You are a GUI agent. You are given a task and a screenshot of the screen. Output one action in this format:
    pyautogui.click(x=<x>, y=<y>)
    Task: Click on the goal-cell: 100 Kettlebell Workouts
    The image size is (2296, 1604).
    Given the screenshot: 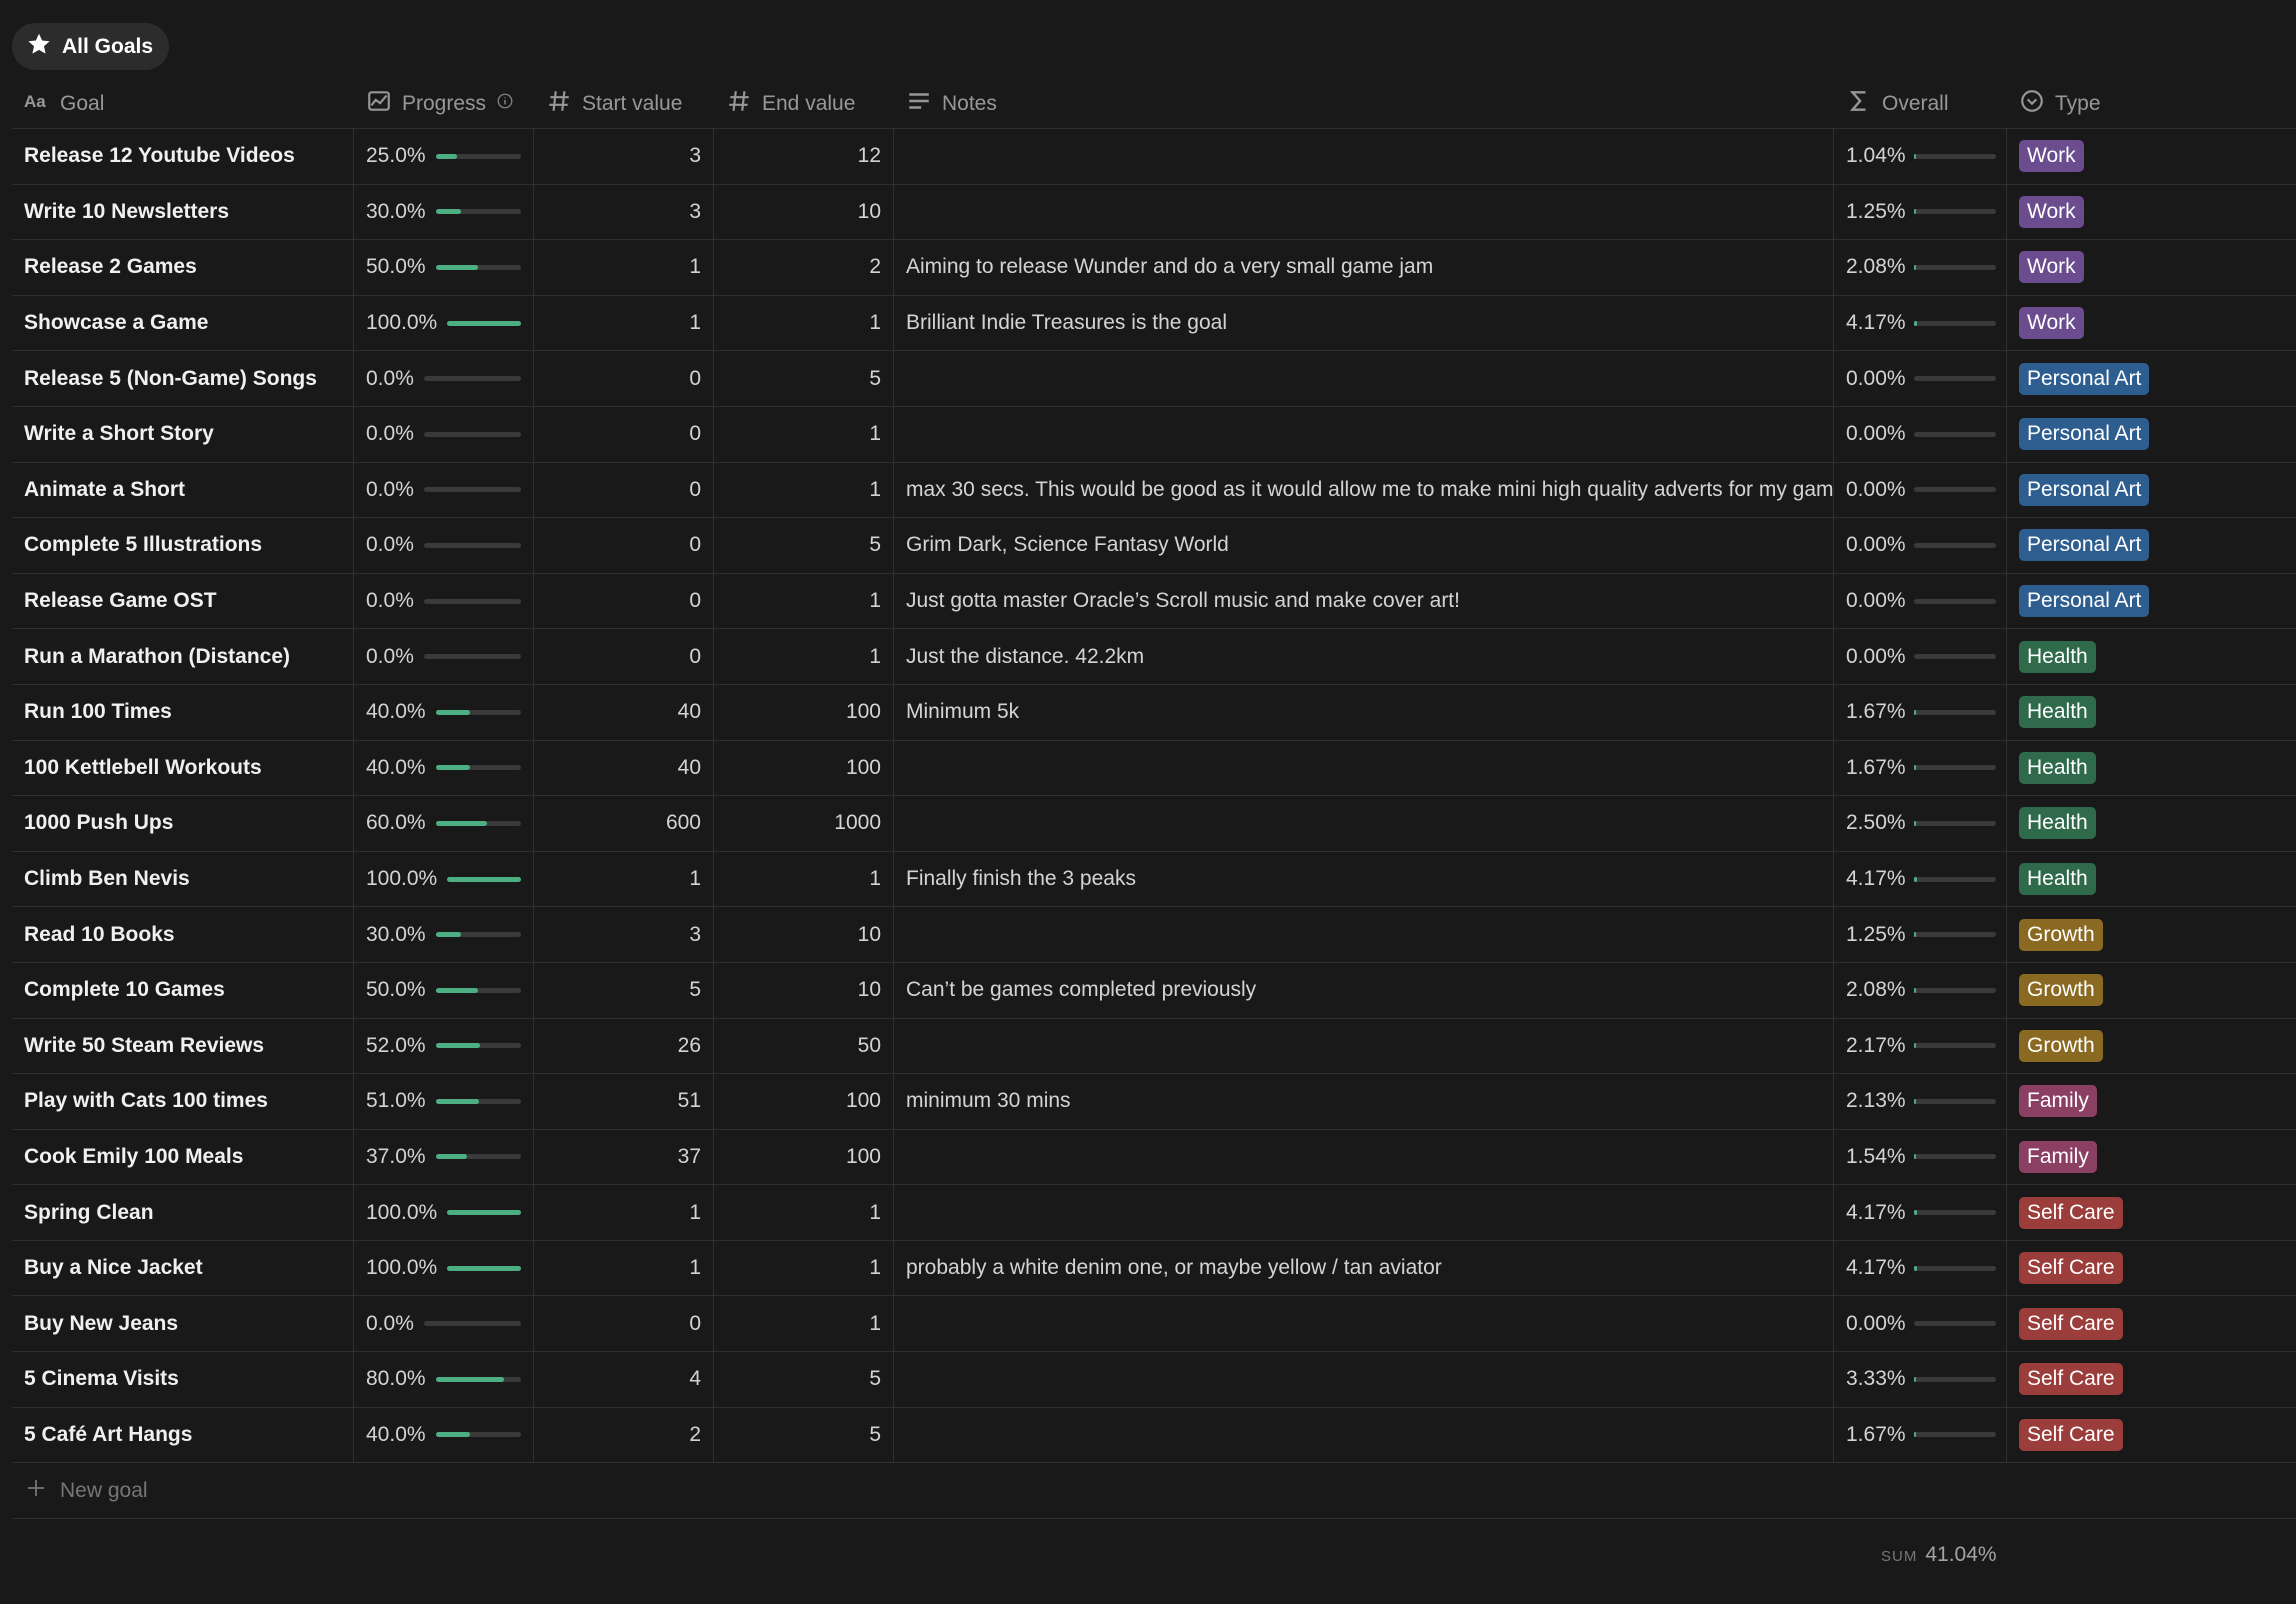 What is the action you would take?
    pyautogui.click(x=183, y=768)
    